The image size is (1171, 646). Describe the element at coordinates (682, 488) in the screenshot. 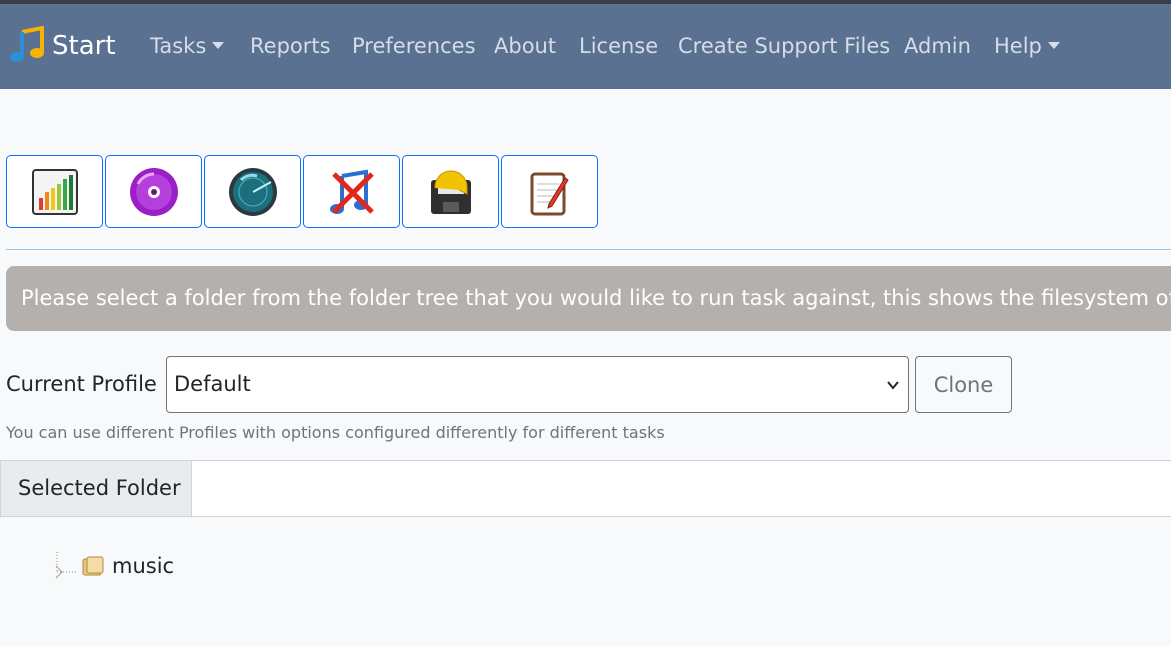

I see `selected-folder-input` at that location.